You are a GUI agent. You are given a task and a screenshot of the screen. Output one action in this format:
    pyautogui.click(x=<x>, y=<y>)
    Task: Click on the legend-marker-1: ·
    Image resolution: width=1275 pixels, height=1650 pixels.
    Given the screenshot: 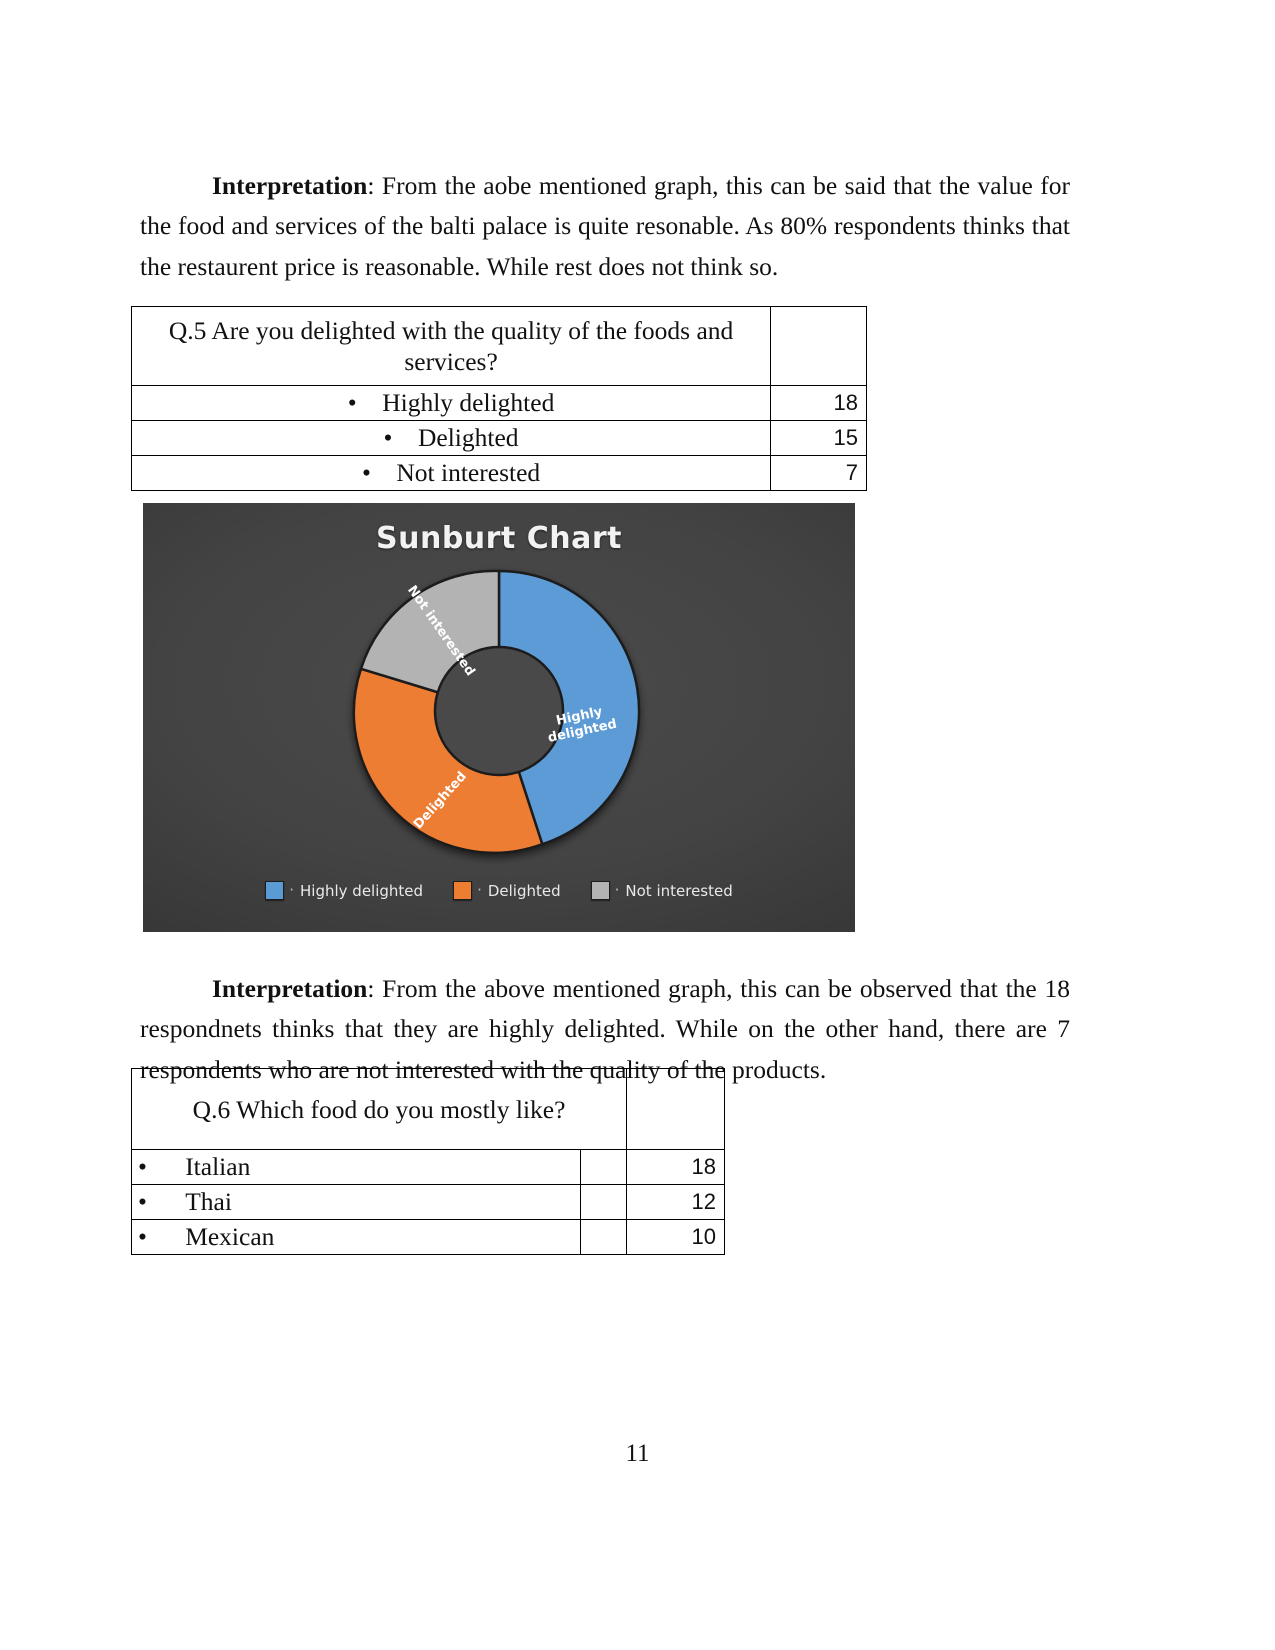 What is the action you would take?
    pyautogui.click(x=479, y=890)
    